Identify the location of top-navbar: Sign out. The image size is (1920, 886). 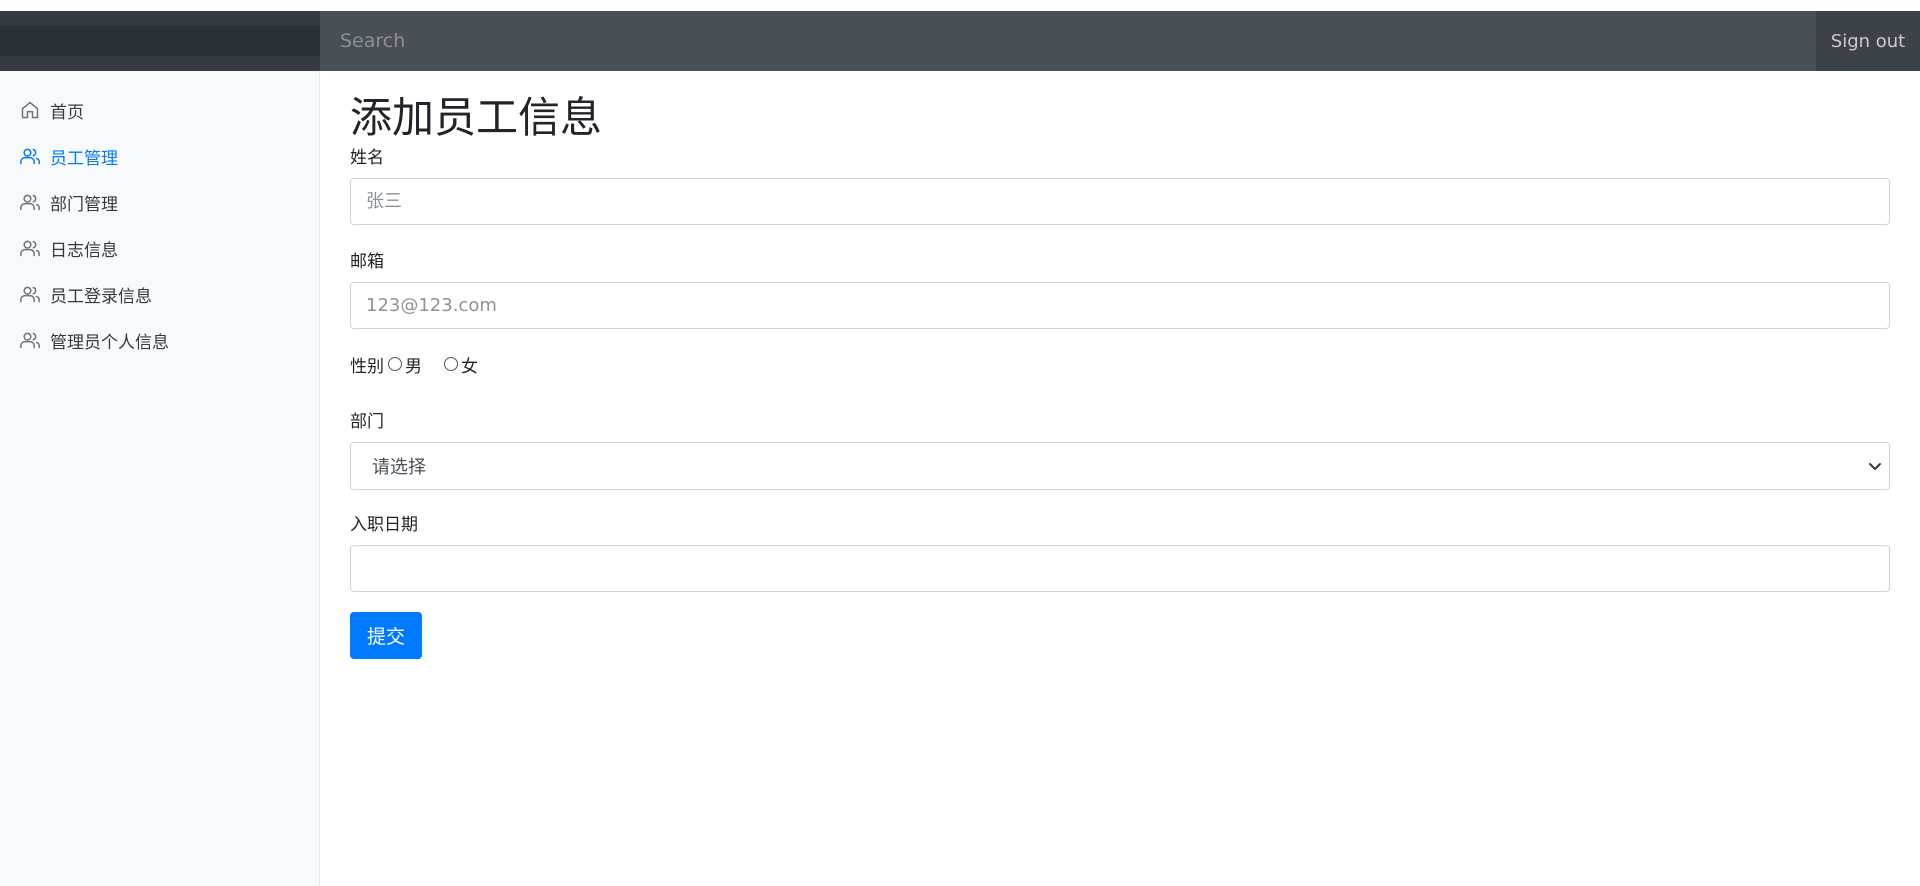
(960, 41).